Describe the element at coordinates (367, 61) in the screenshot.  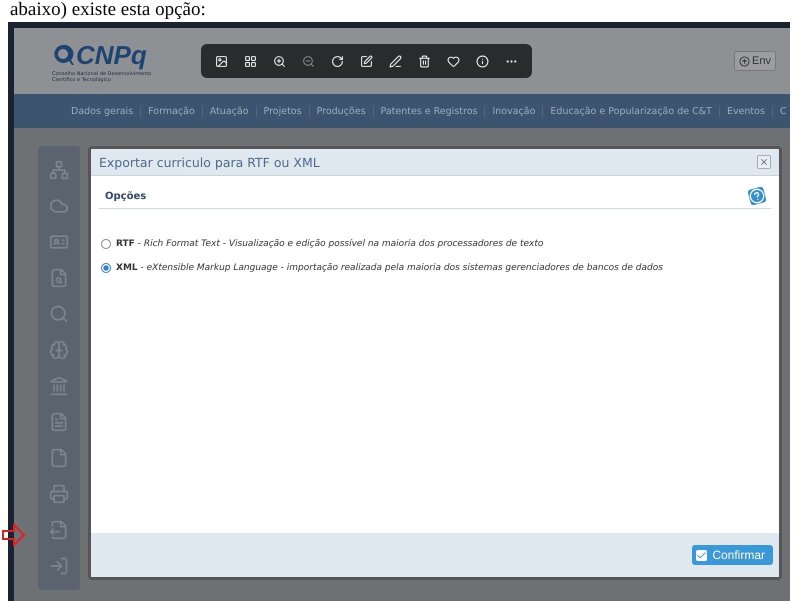
I see `edit-icon` at that location.